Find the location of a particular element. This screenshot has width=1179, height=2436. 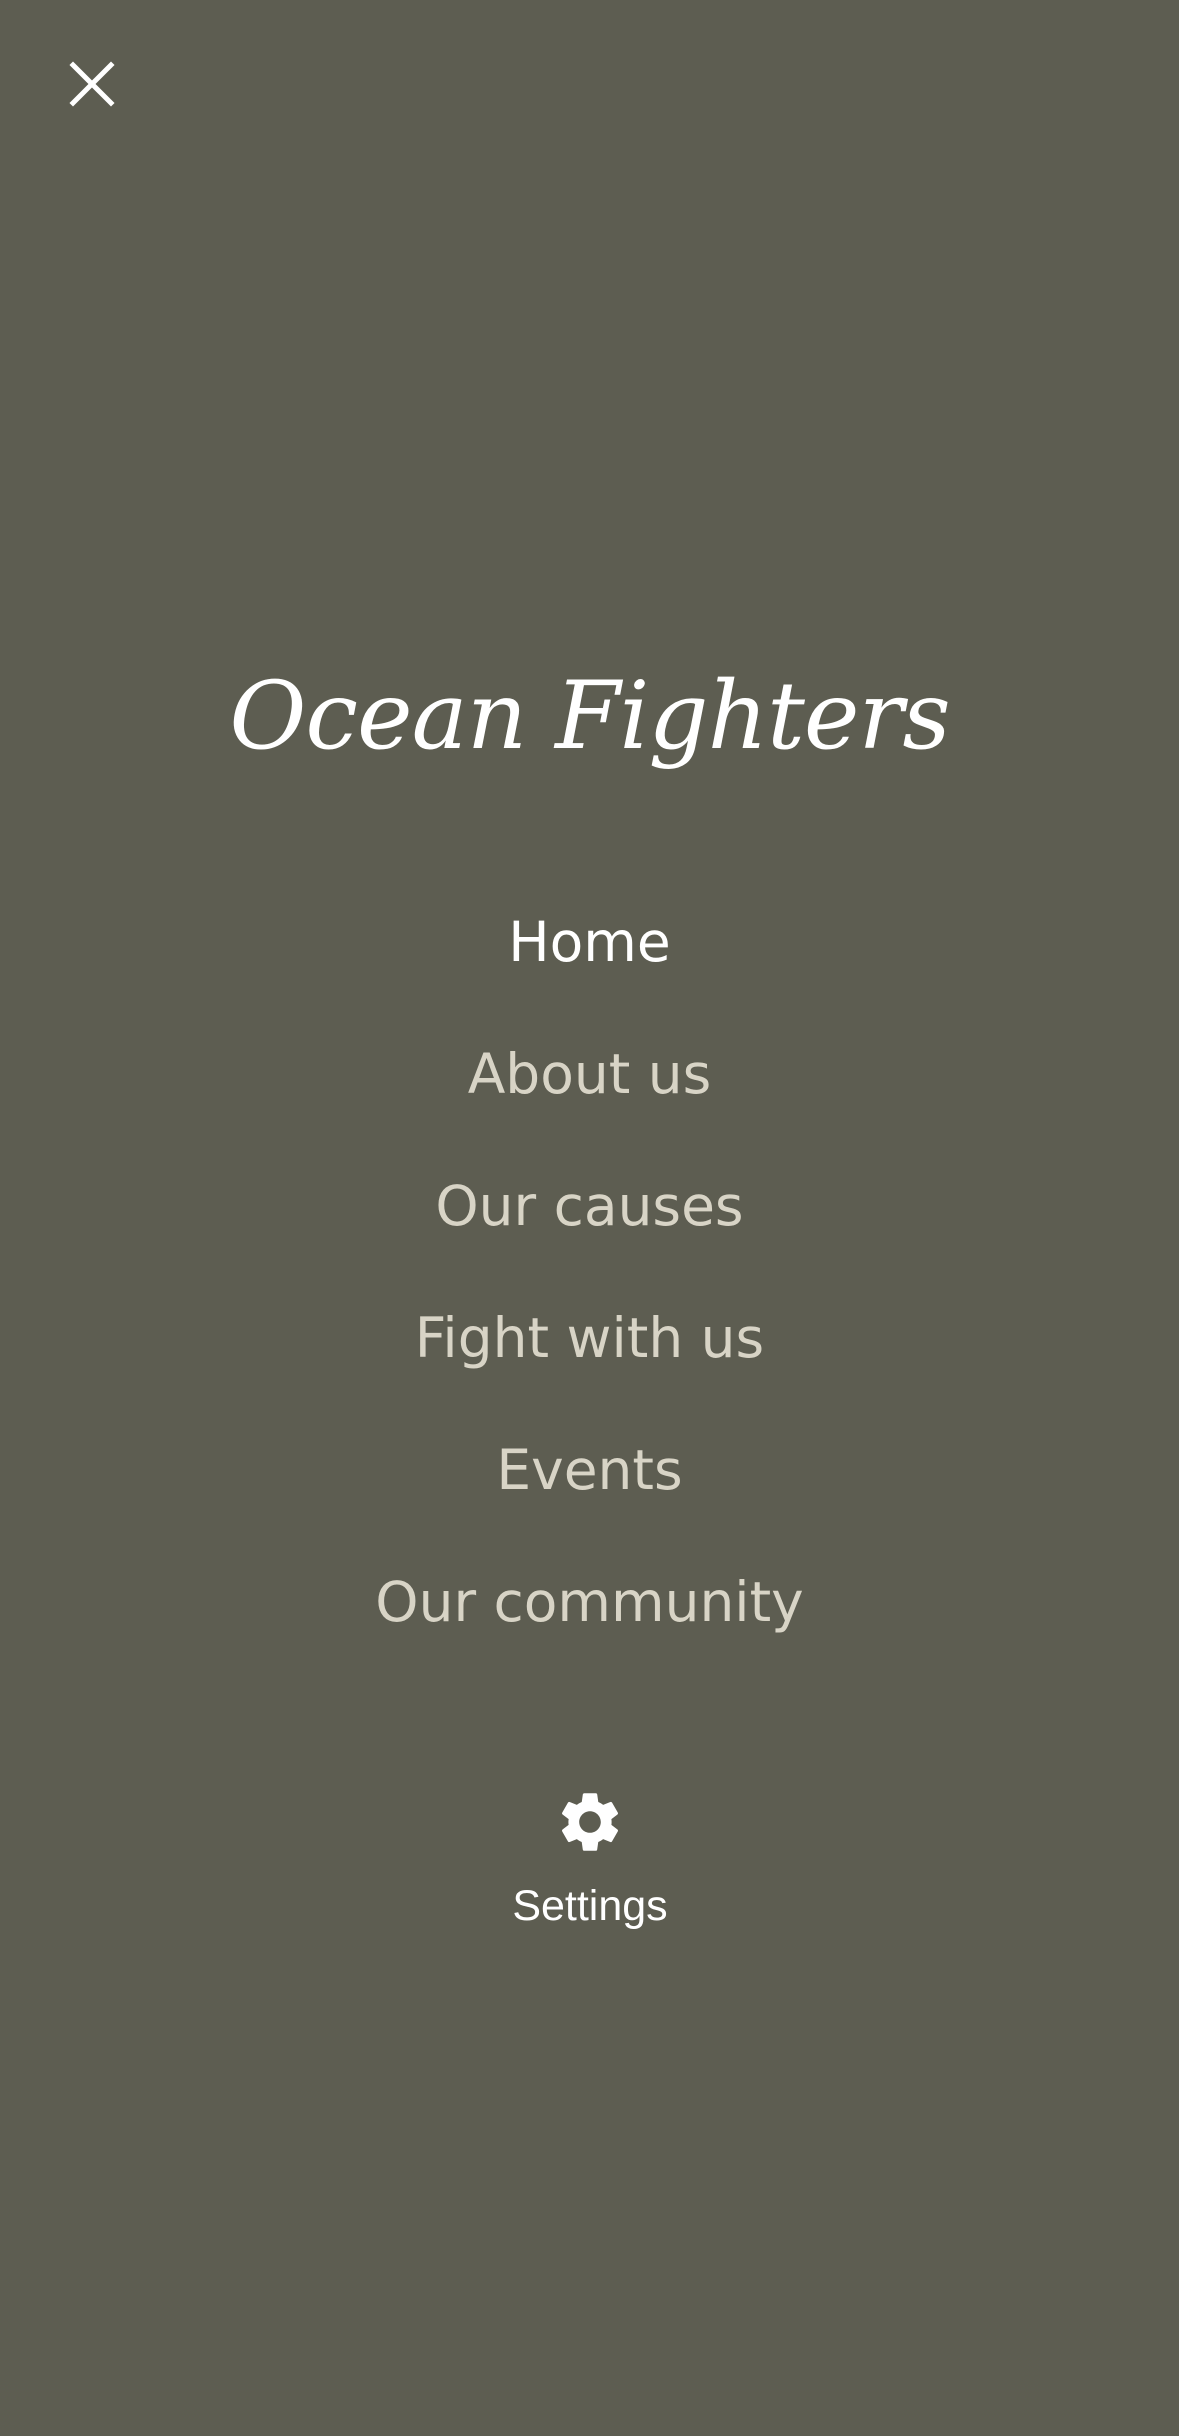

settings-label: Settings is located at coordinates (590, 1906).